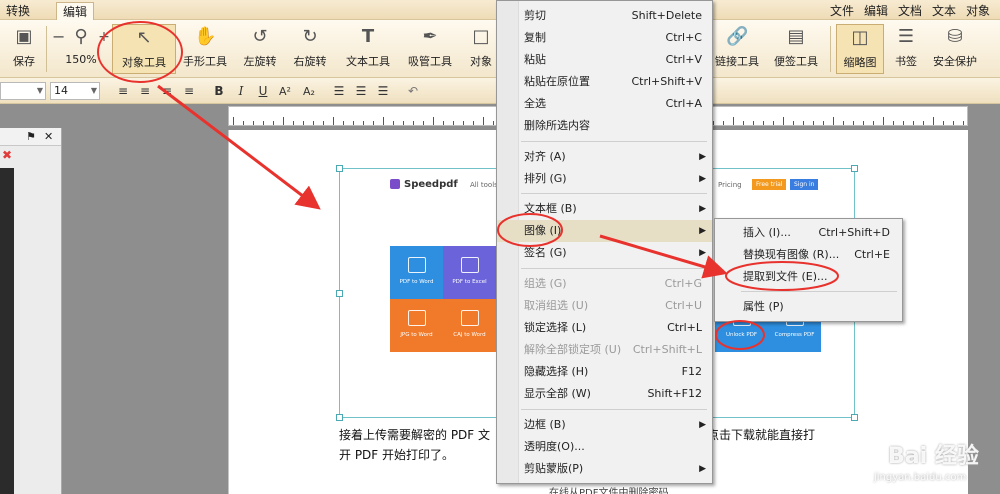  What do you see at coordinates (876, 10) in the screenshot?
I see `menu-edit: 编辑` at bounding box center [876, 10].